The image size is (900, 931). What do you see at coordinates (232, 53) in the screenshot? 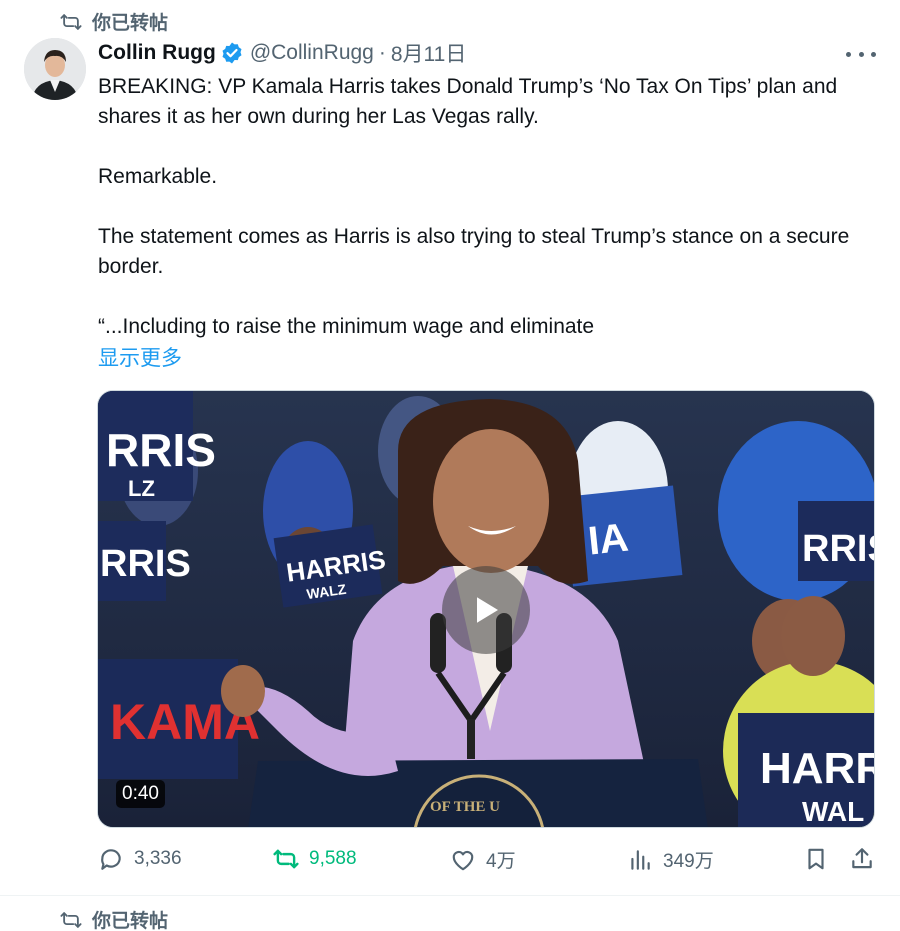
I see `verified-badge-icon` at bounding box center [232, 53].